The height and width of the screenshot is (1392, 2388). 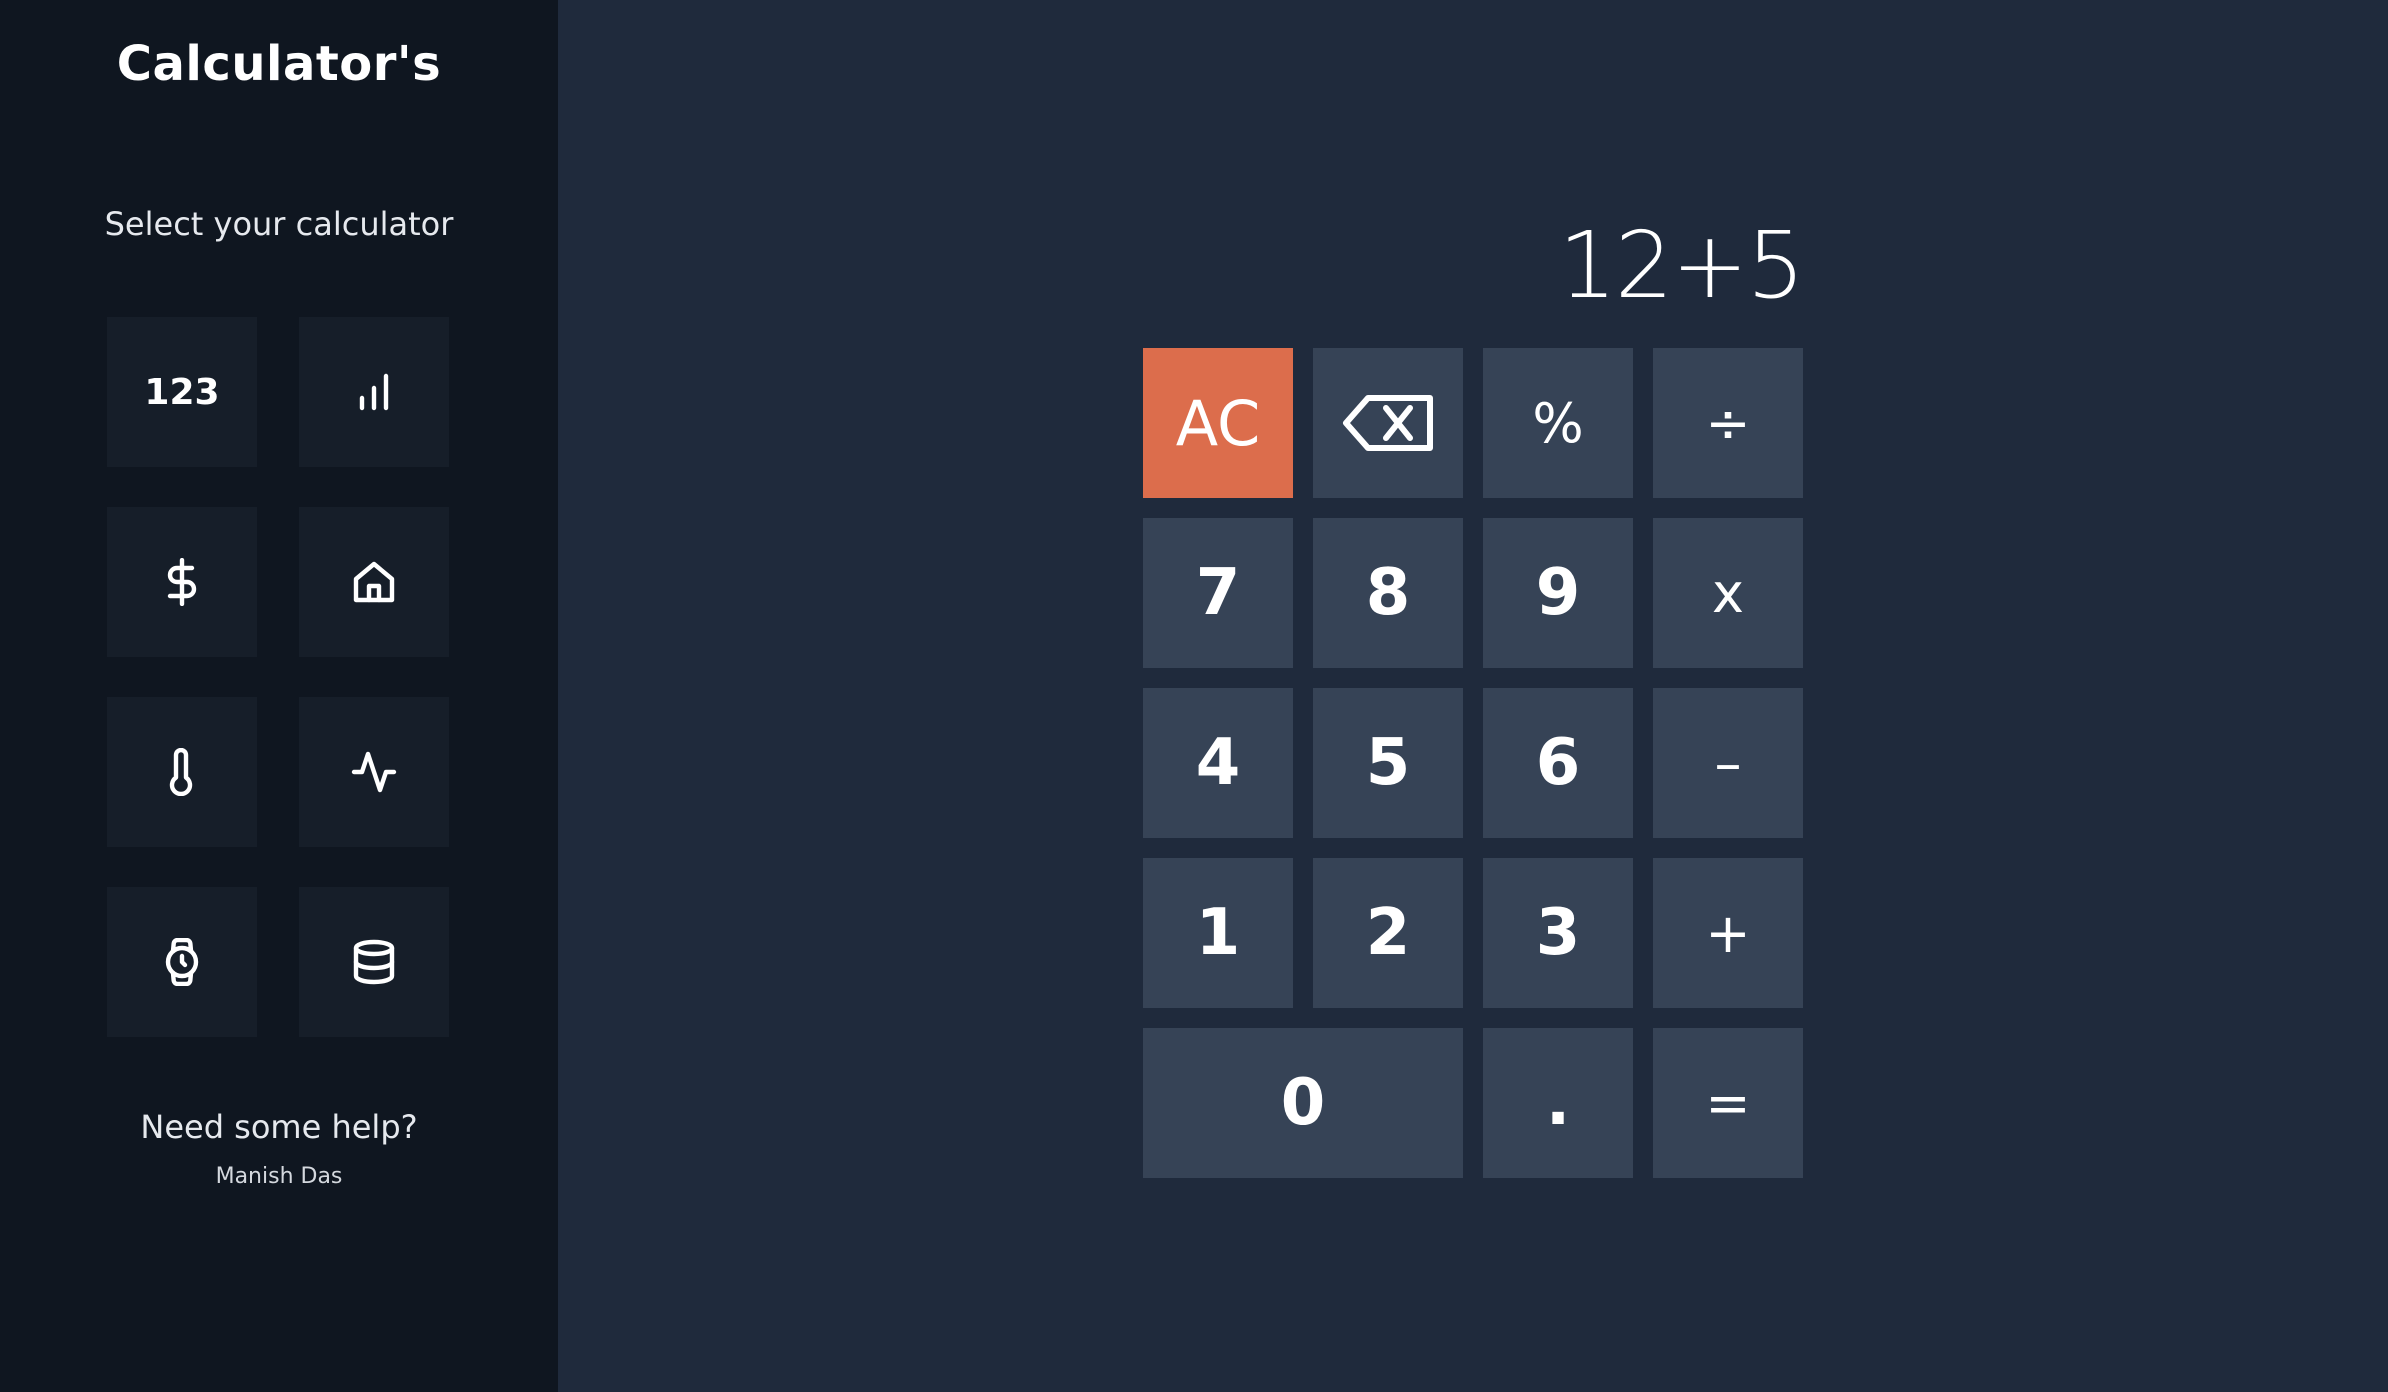 I want to click on digit-9-button: 9, so click(x=1558, y=593).